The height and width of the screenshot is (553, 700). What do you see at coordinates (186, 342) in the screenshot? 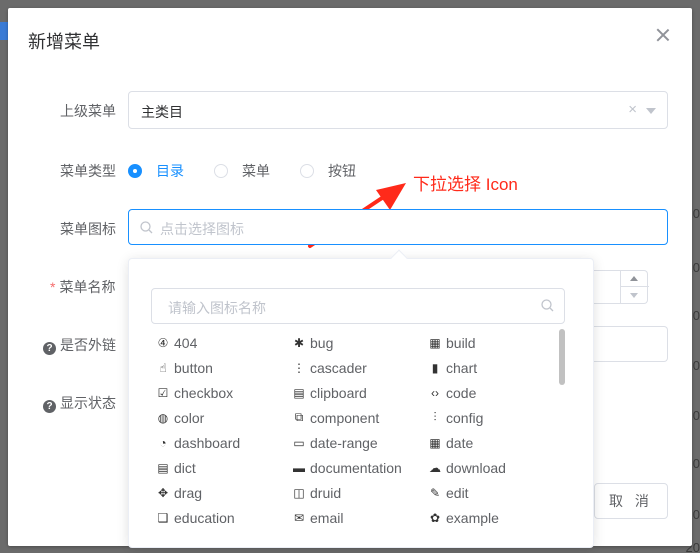
I see `icon-option-label: 404` at bounding box center [186, 342].